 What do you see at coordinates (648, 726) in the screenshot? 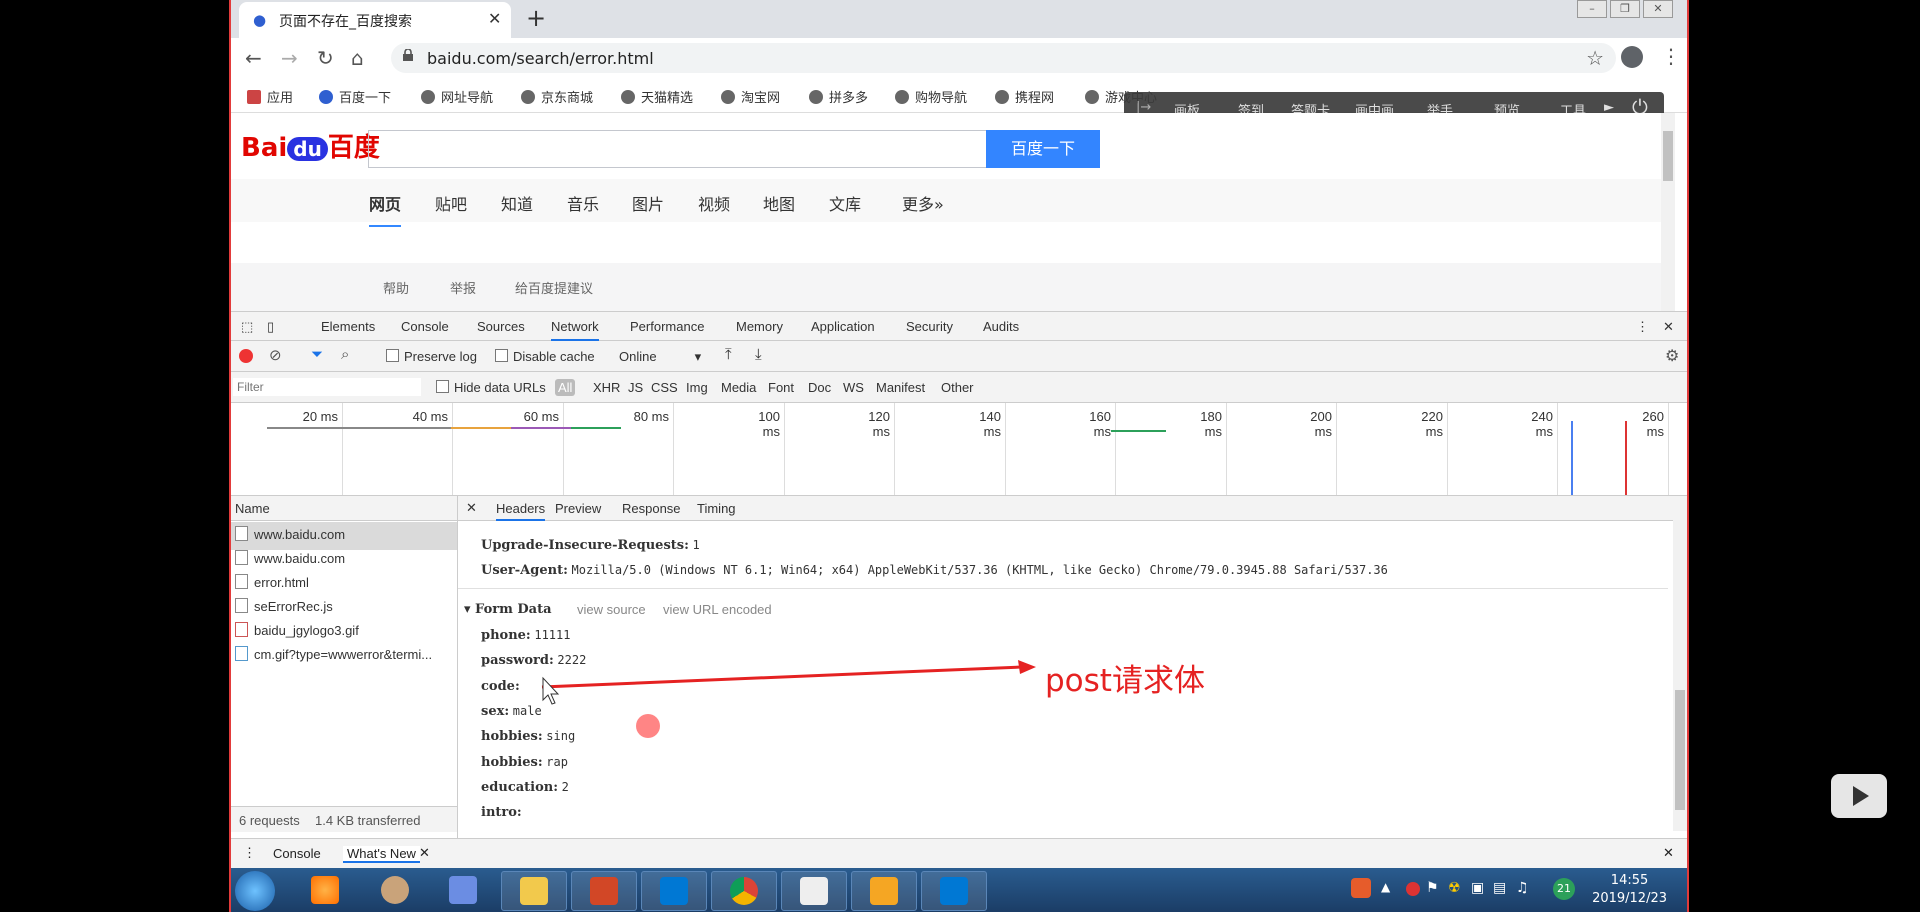
I see `cursor-highlight` at bounding box center [648, 726].